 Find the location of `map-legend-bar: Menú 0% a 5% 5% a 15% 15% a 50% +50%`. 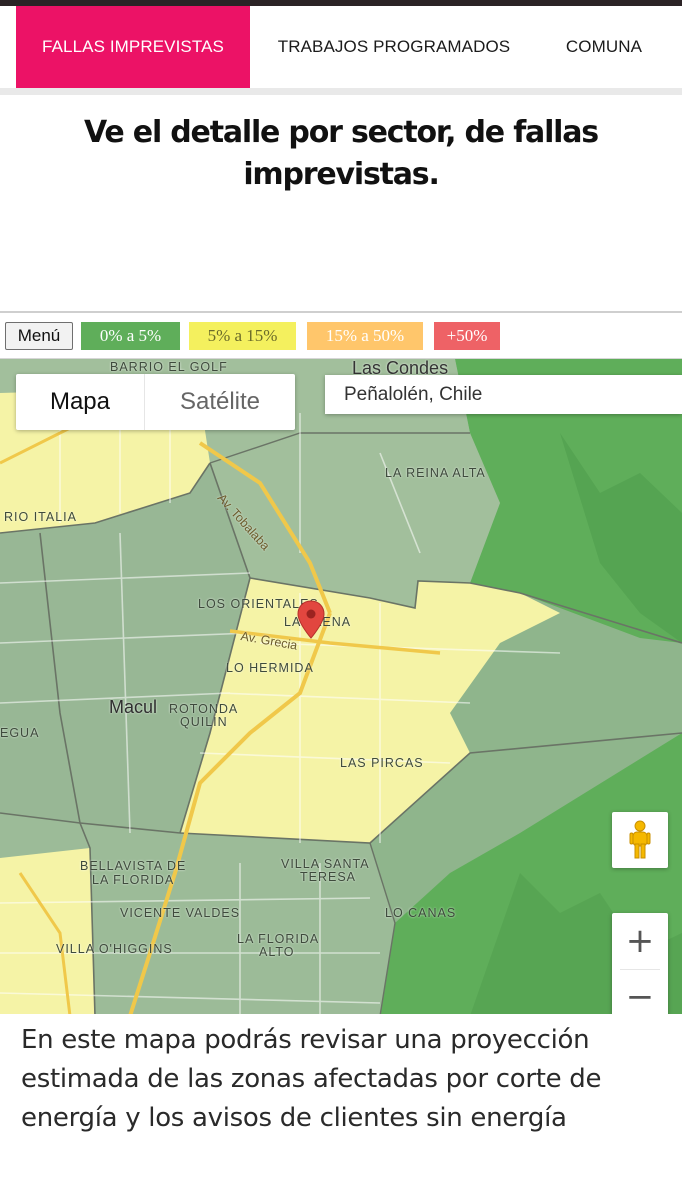

map-legend-bar: Menú 0% a 5% 5% a 15% 15% a 50% +50% is located at coordinates (341, 336).